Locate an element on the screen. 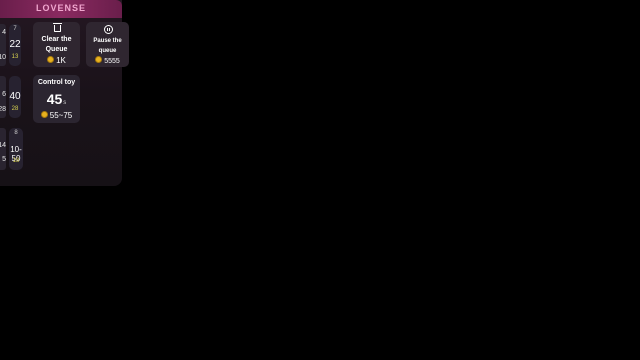 The width and height of the screenshot is (640, 360). level-tile-bottom: 5 is located at coordinates (4, 159).